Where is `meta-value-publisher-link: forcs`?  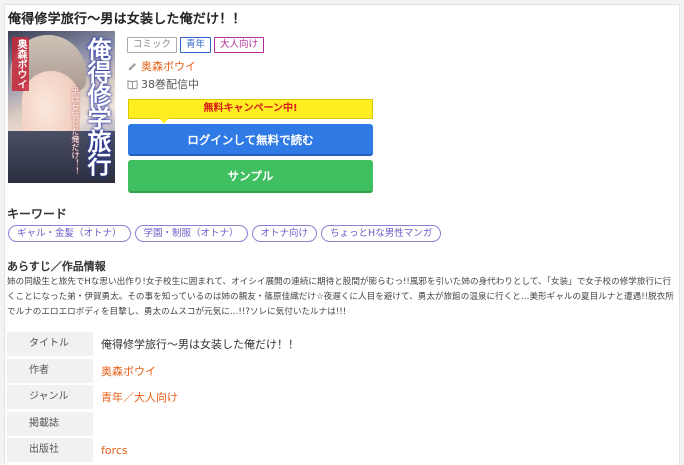 meta-value-publisher-link: forcs is located at coordinates (110, 450).